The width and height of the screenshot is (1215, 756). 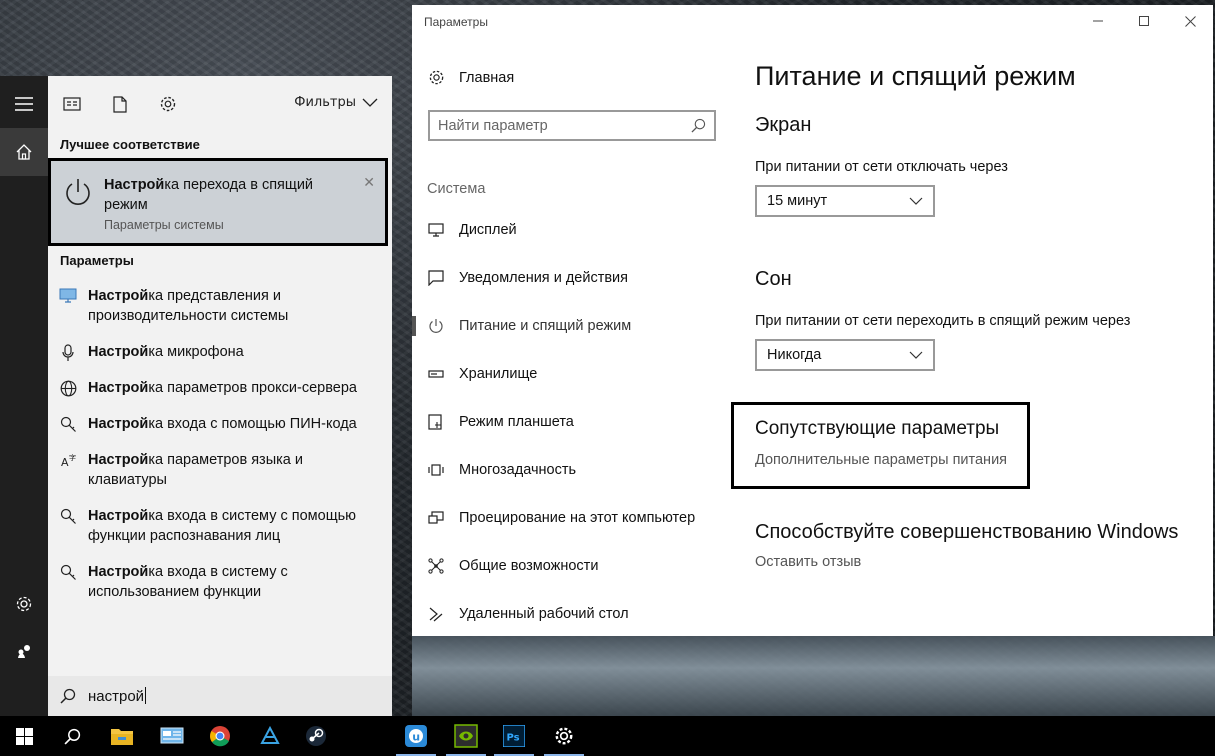 I want to click on close-icon: ✕, so click(x=369, y=183).